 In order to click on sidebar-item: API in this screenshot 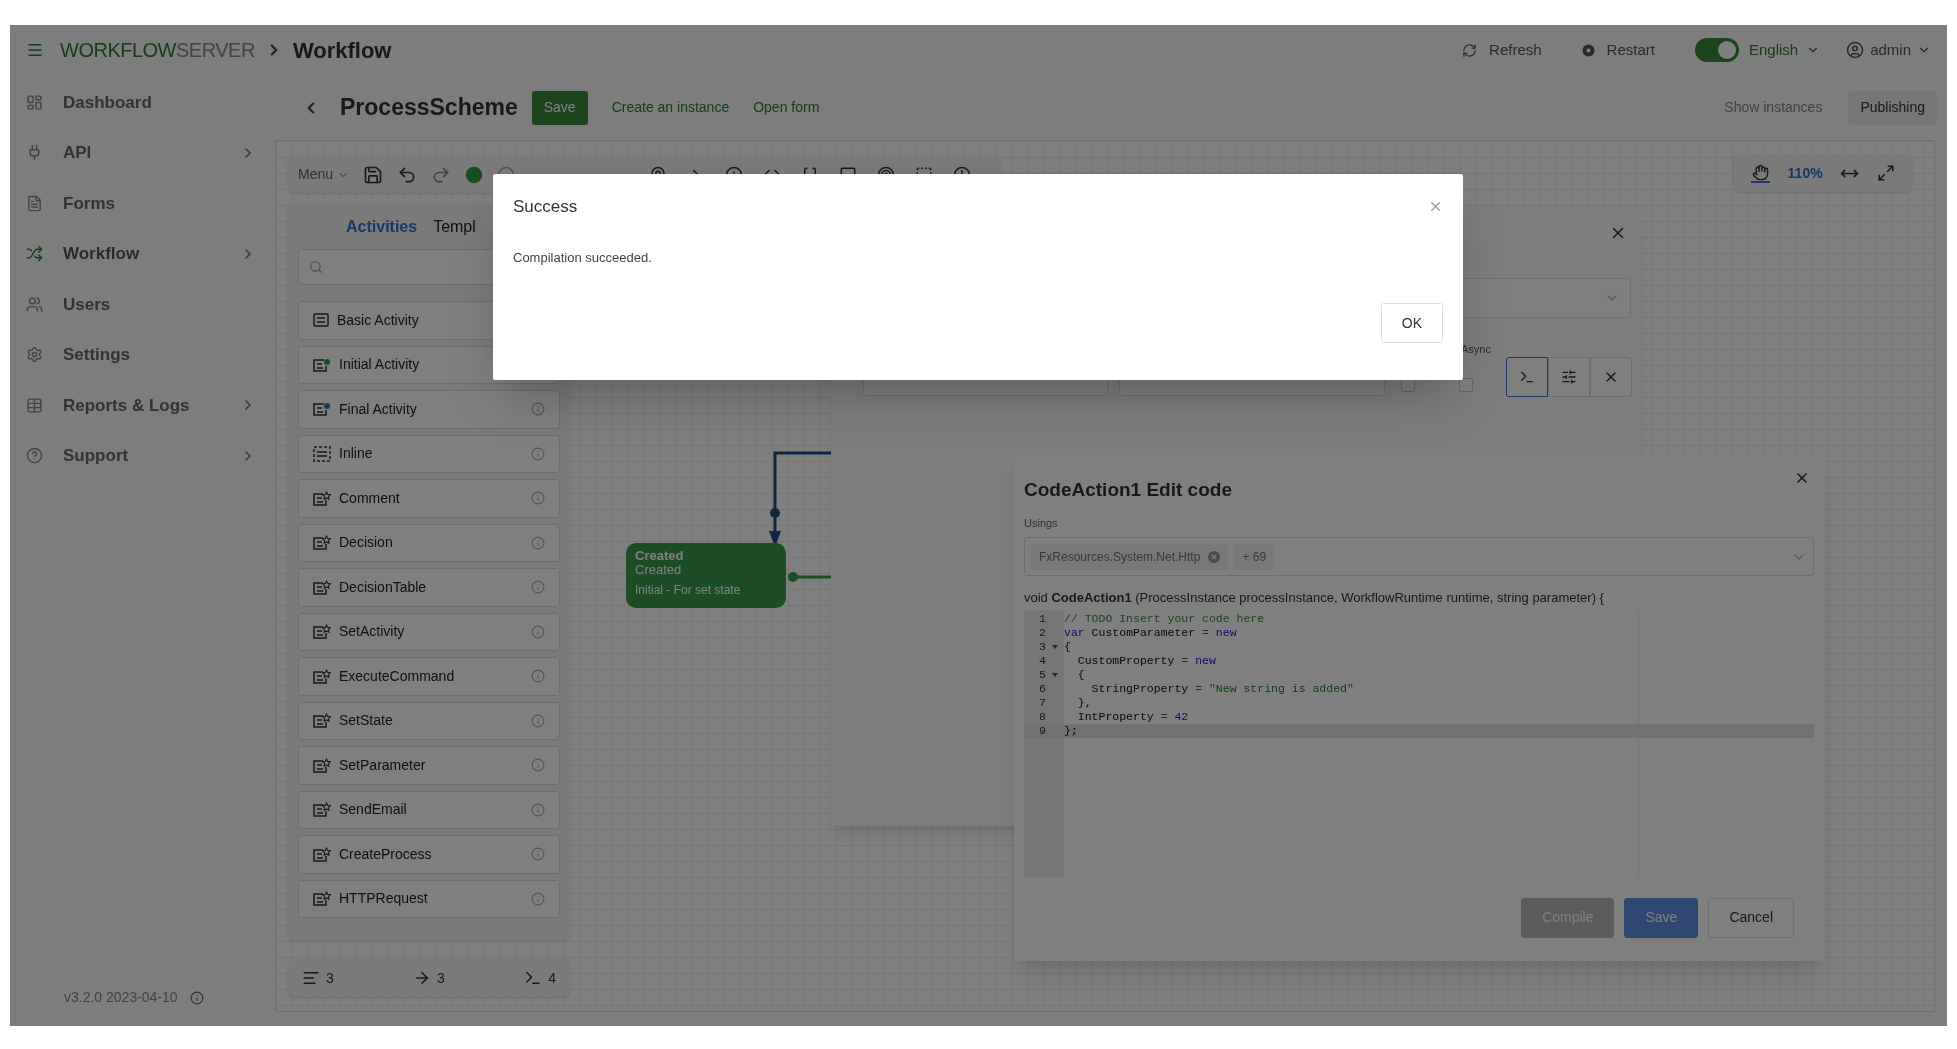, I will do `click(141, 152)`.